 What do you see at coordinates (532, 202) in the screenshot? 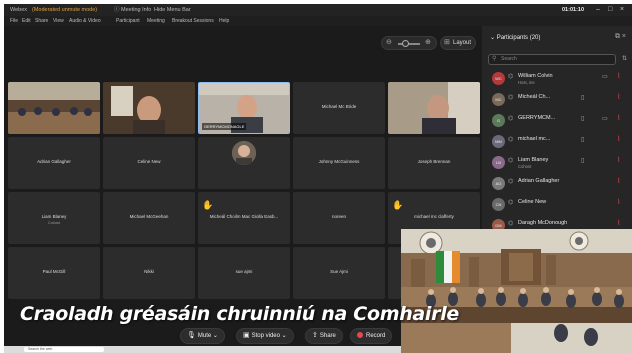
I see `participant-name: Celine New` at bounding box center [532, 202].